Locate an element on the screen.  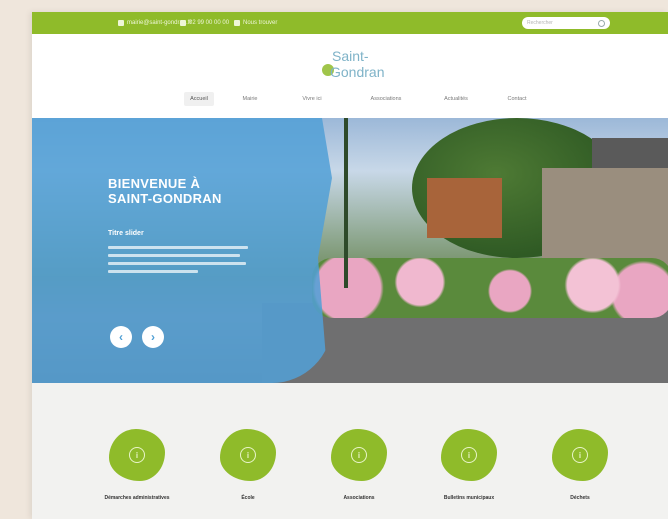
topbar-phone-link: 02 99 00 00 00 is located at coordinates (204, 23).